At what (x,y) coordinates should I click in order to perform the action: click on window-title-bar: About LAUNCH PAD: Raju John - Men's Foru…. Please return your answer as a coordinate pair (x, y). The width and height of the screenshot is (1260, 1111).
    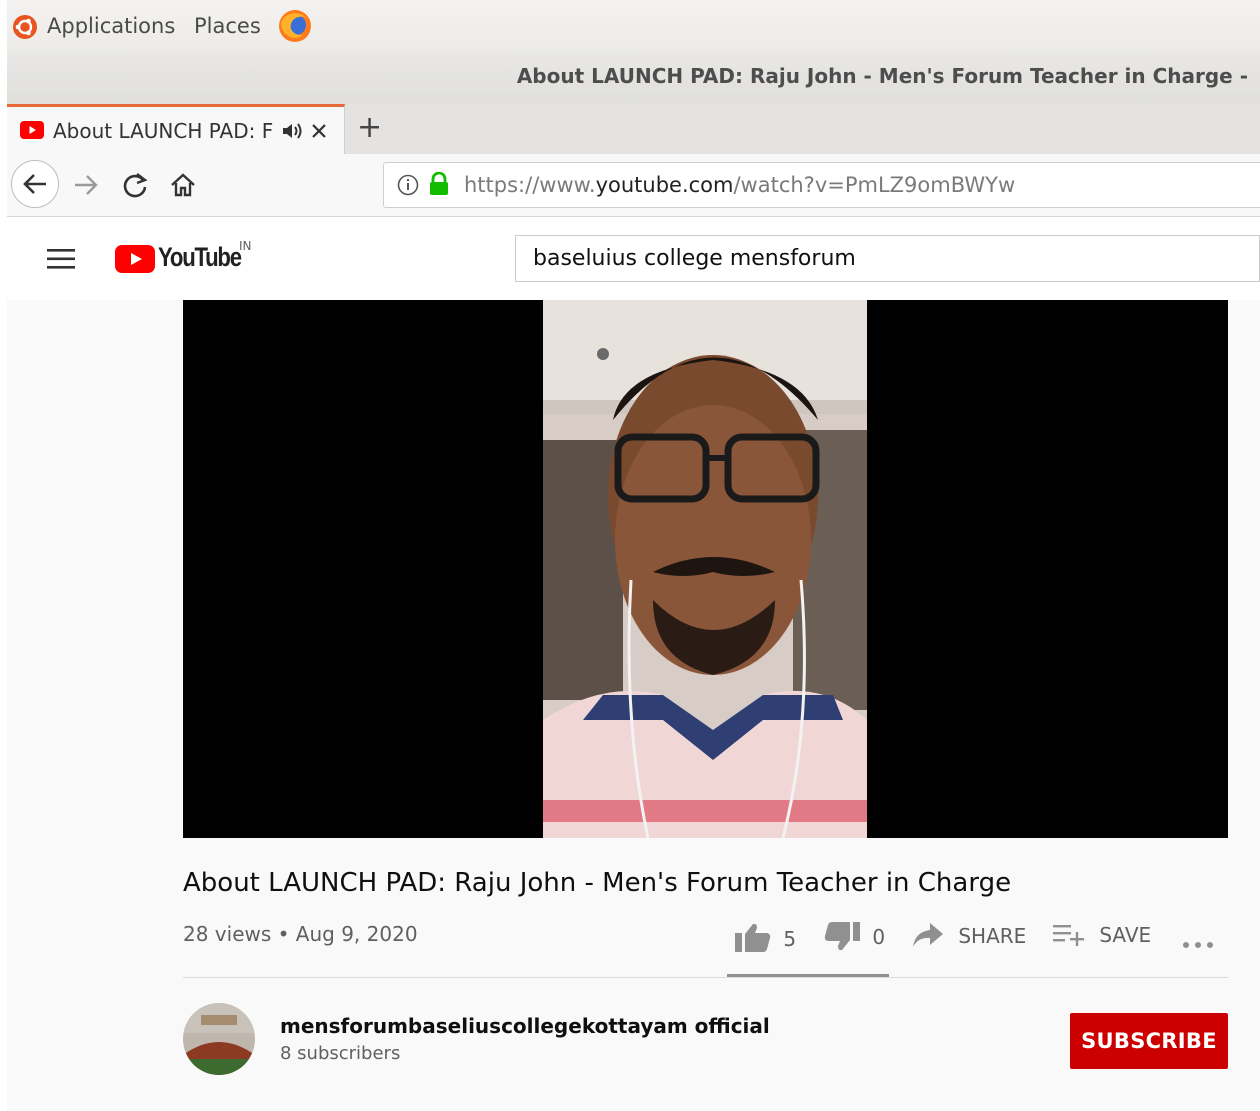
    Looking at the image, I should click on (633, 78).